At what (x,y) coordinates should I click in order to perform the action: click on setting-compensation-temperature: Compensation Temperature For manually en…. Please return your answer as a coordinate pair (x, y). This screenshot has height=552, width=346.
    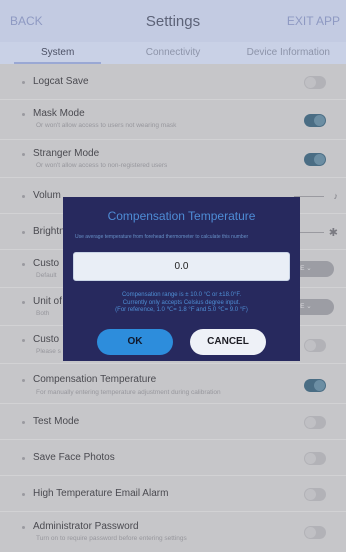
    Looking at the image, I should click on (173, 384).